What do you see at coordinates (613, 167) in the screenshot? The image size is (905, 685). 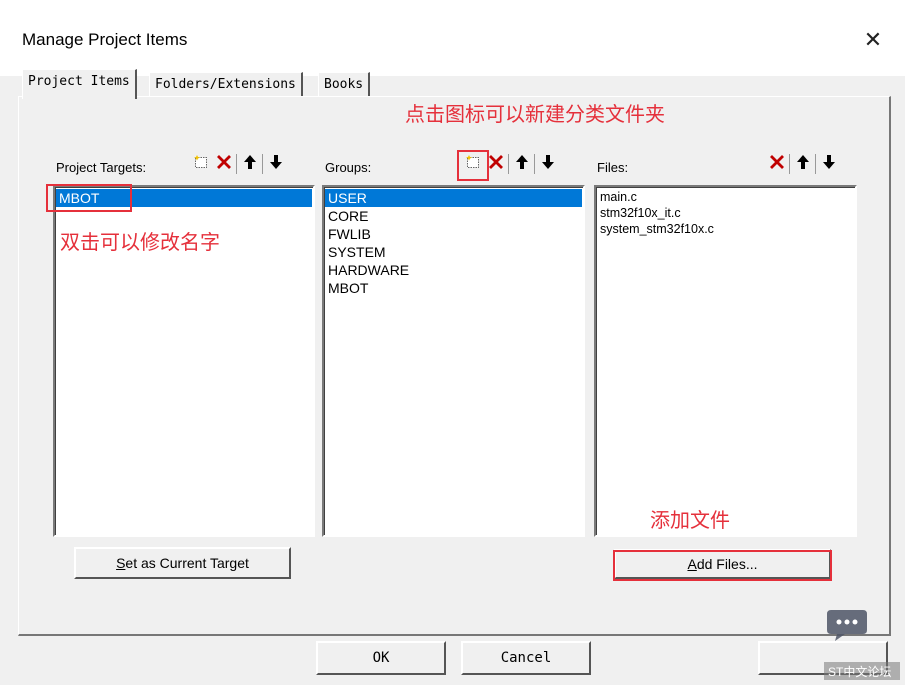 I see `files-header: Files:` at bounding box center [613, 167].